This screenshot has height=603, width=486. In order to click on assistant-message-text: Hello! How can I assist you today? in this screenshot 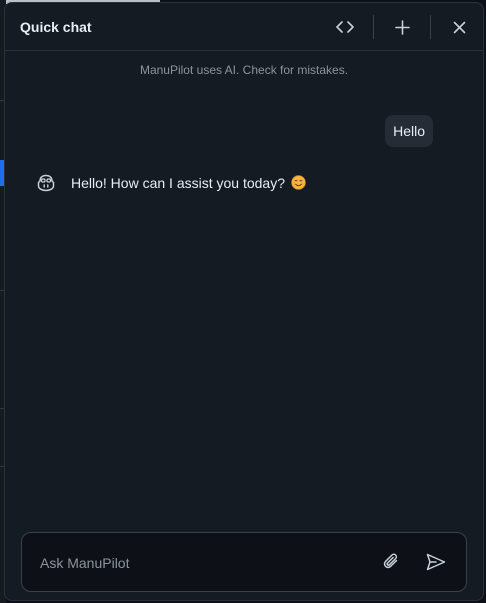, I will do `click(188, 183)`.